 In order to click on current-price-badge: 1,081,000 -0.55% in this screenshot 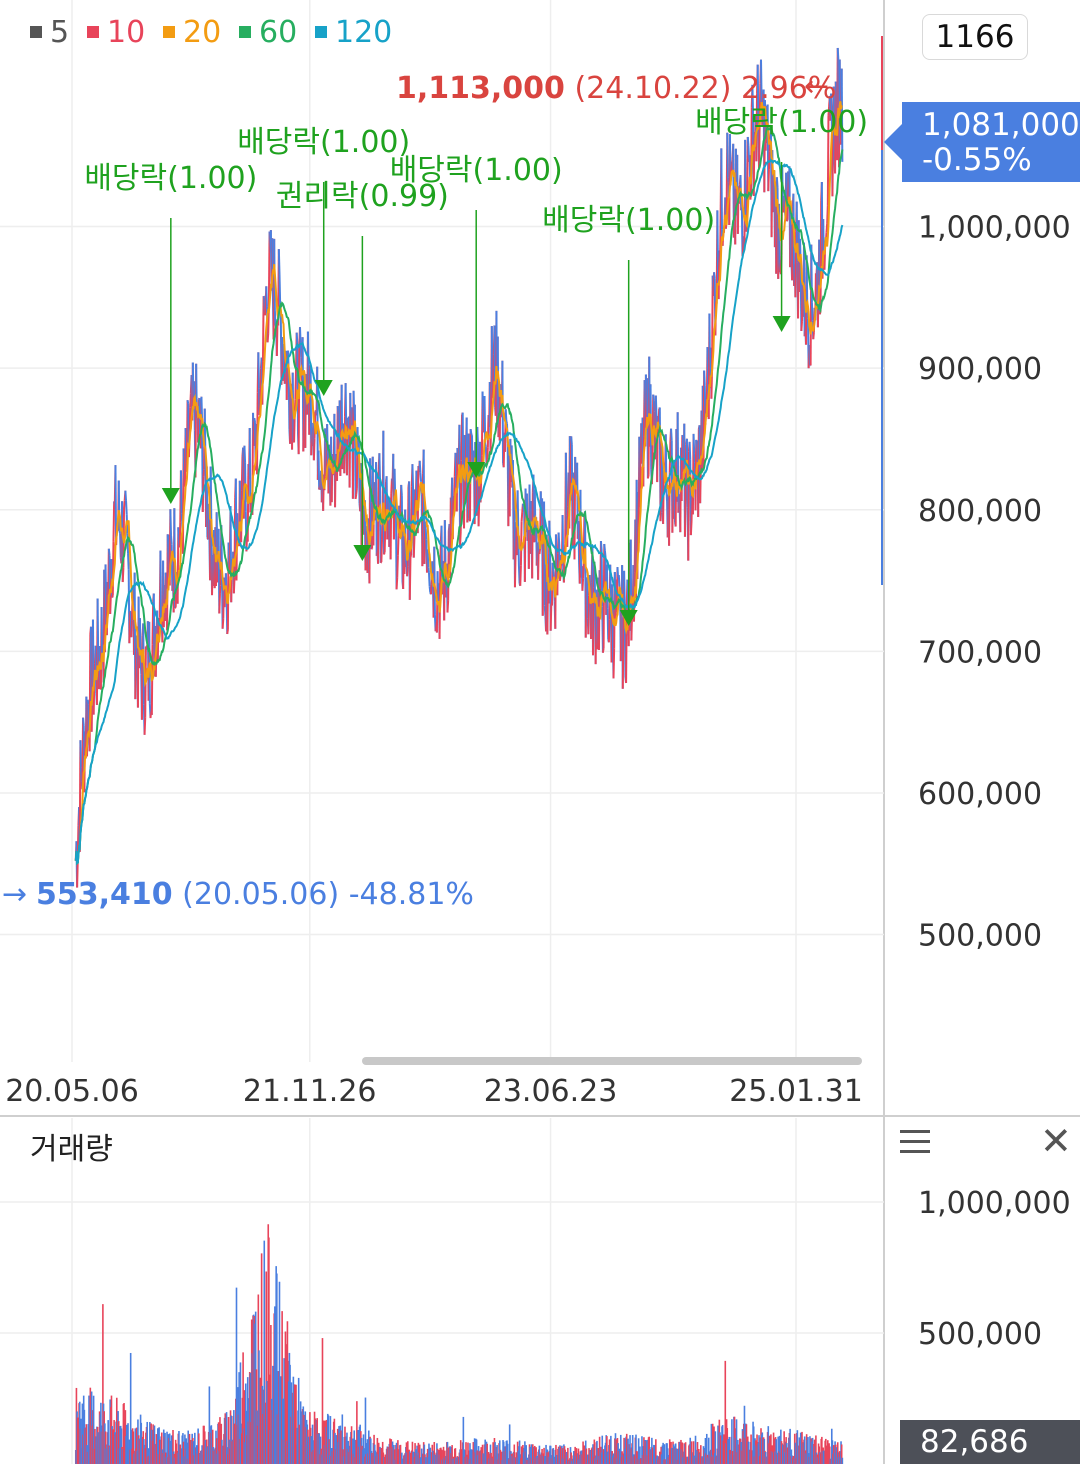, I will do `click(991, 142)`.